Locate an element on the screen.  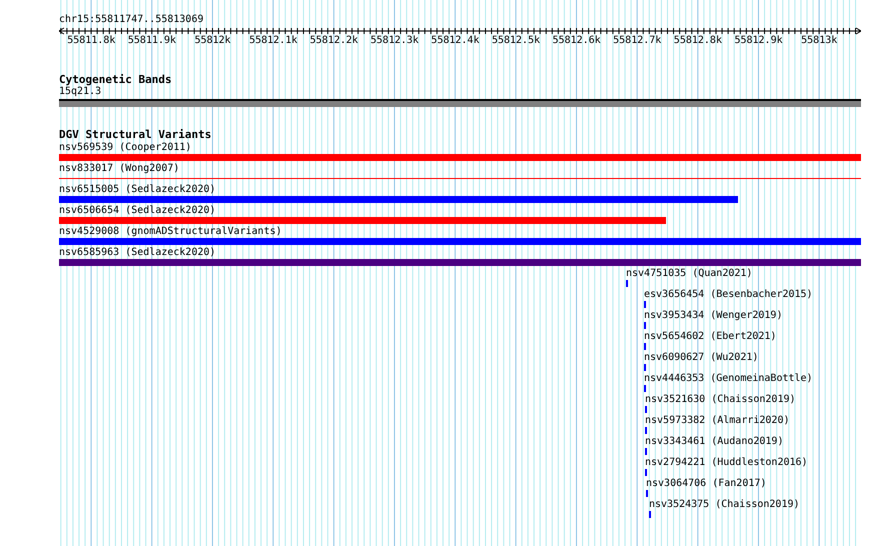
tick-label: 55812.8k is located at coordinates (697, 41).